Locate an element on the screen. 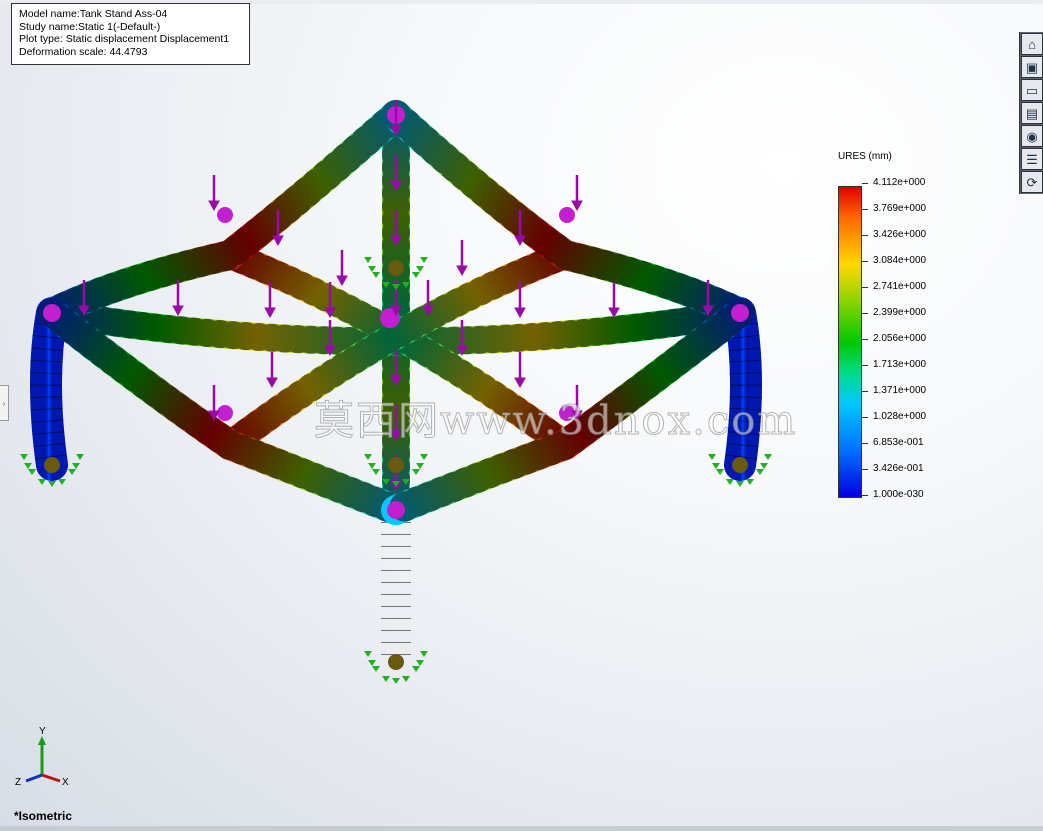 The height and width of the screenshot is (831, 1043). legend-label: 1.371e+000 is located at coordinates (900, 390).